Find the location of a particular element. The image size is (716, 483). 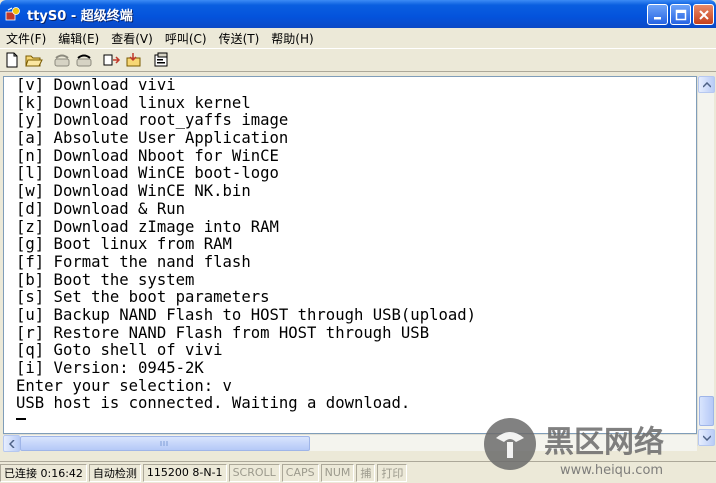

send-file-icon is located at coordinates (112, 60).